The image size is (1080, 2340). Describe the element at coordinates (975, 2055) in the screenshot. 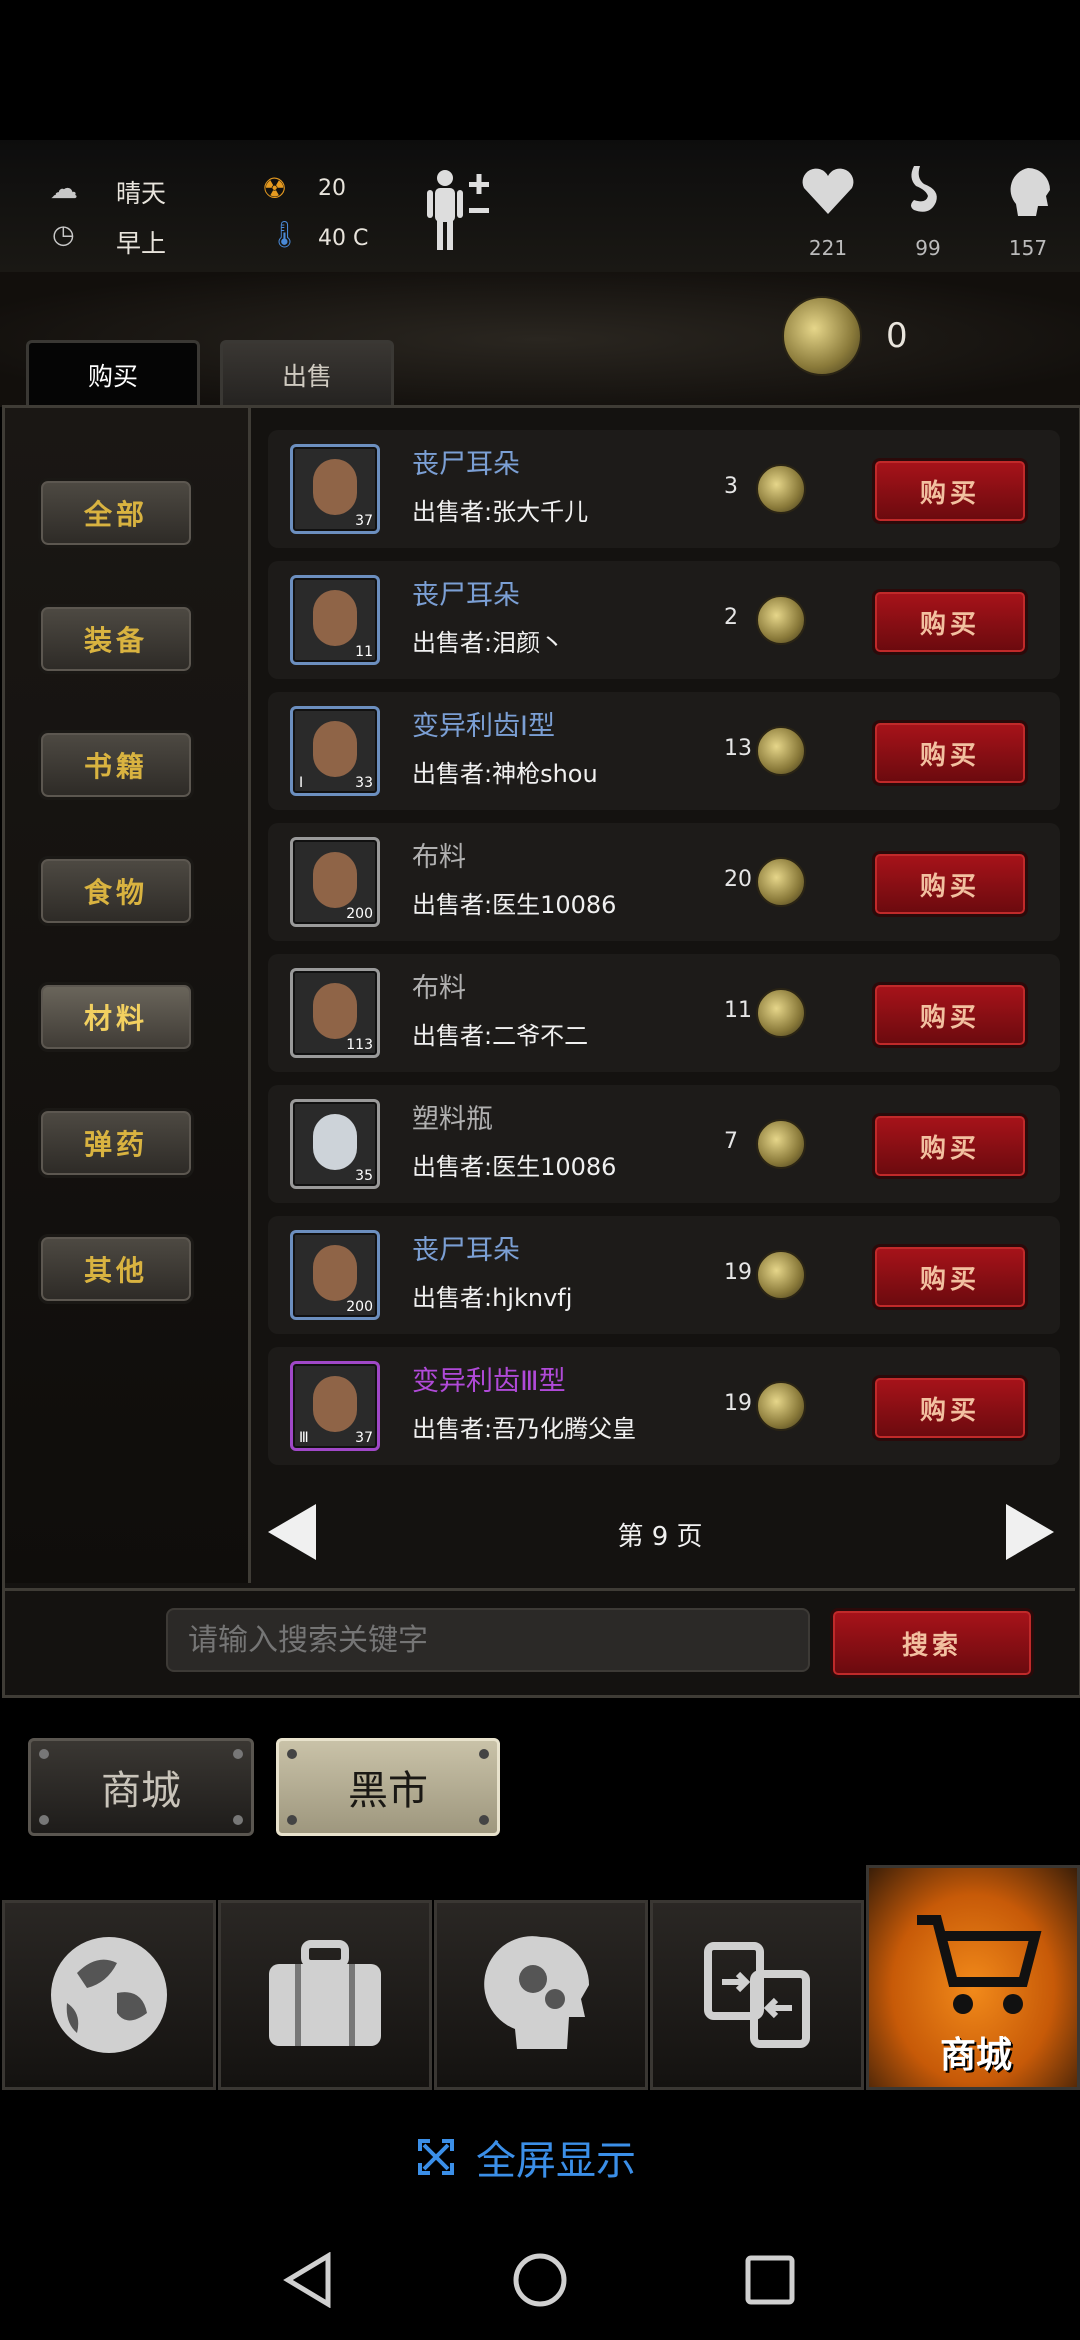

I see `nav-shop-label: 商城` at that location.